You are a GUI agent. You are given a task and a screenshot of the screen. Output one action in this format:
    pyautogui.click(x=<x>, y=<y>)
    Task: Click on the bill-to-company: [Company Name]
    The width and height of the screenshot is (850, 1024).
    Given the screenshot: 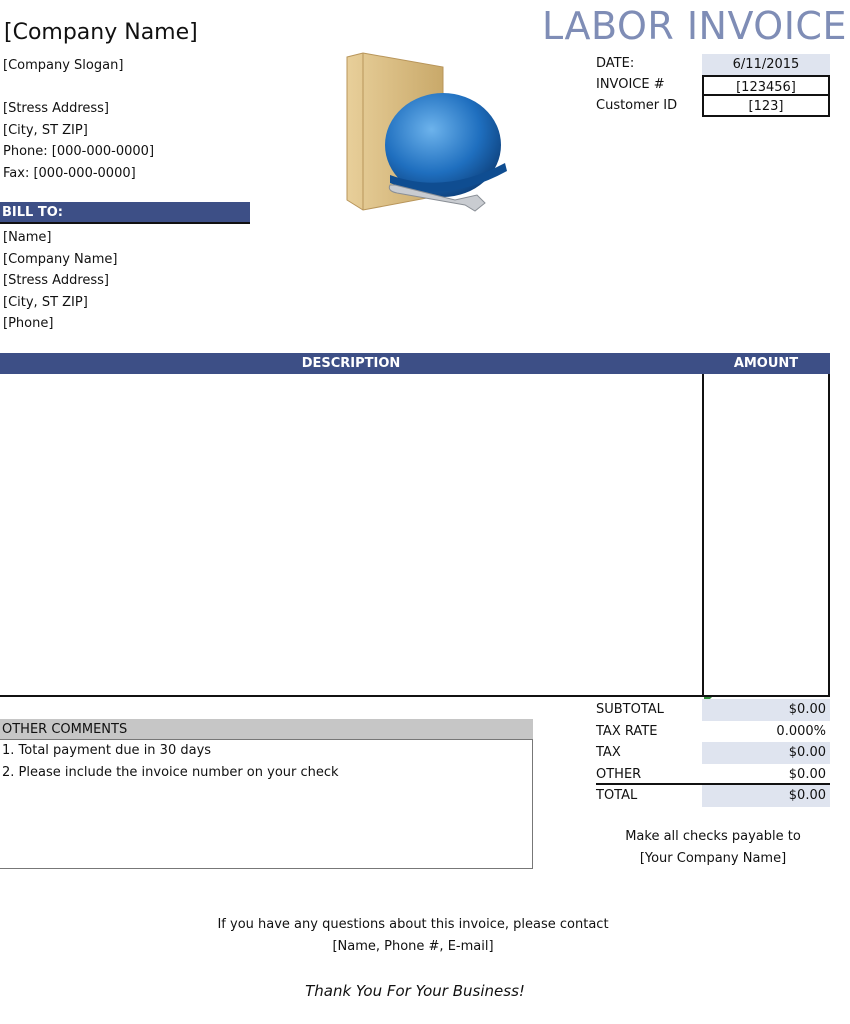 What is the action you would take?
    pyautogui.click(x=60, y=260)
    